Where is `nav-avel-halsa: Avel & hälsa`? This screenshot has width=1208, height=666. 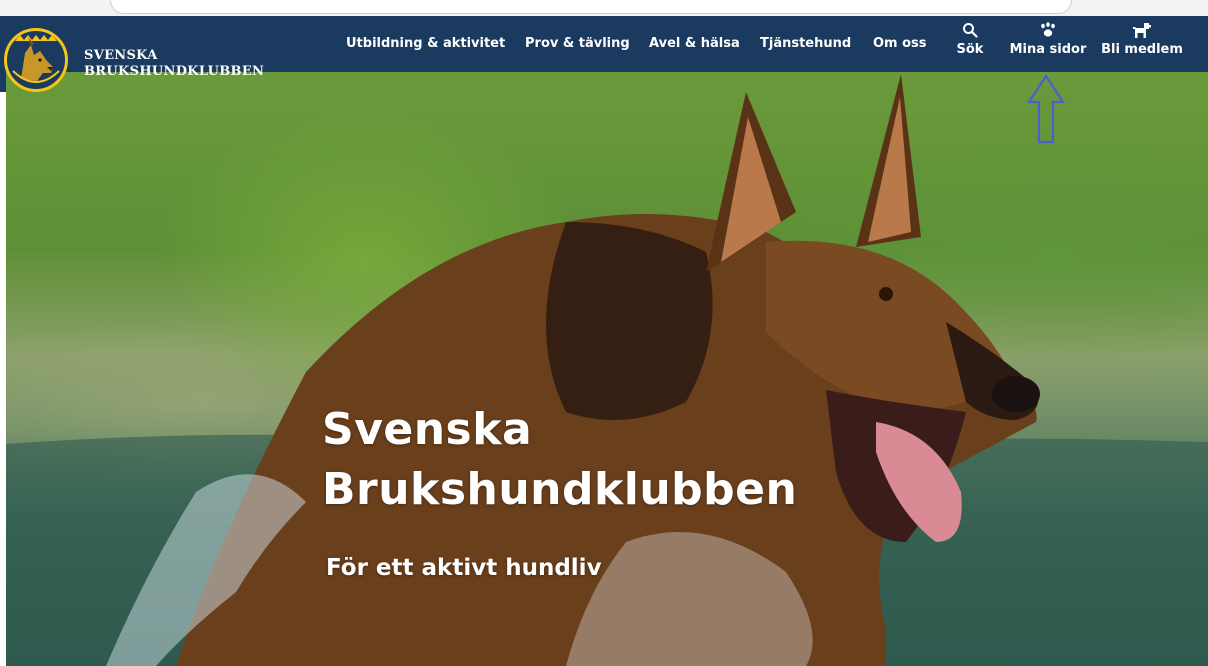
nav-avel-halsa: Avel & hälsa is located at coordinates (694, 43).